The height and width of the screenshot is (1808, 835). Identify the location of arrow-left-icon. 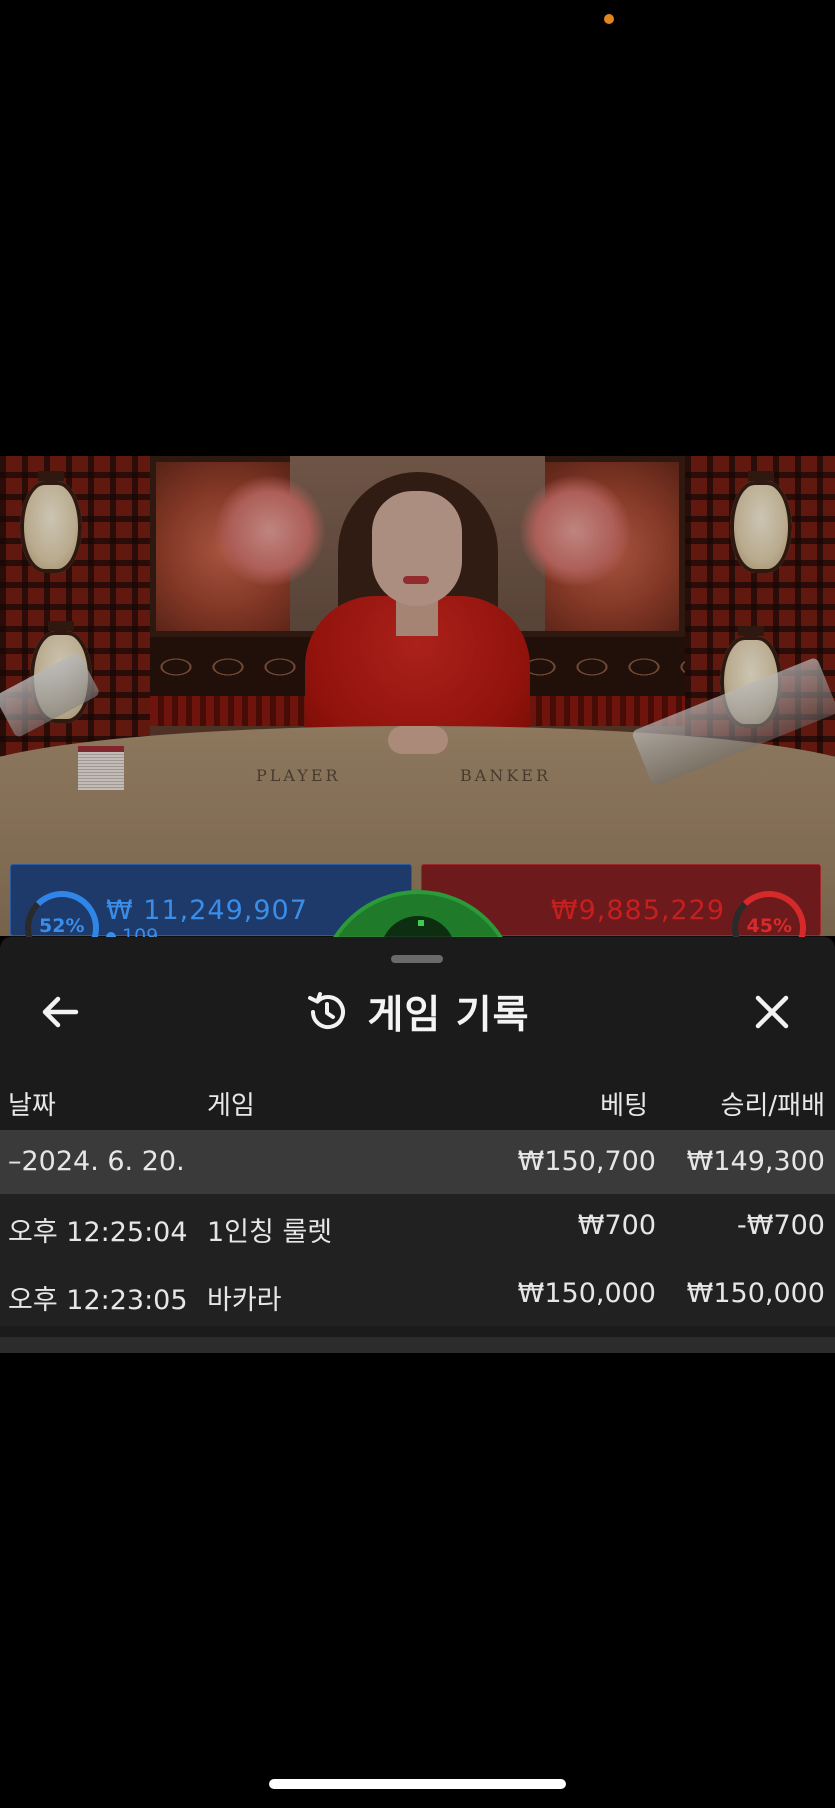
(60, 1012).